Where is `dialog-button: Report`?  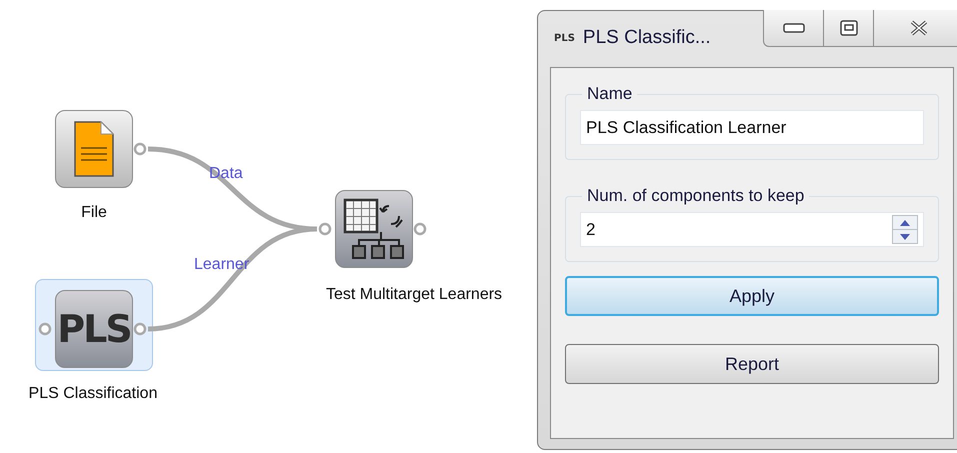 dialog-button: Report is located at coordinates (752, 364).